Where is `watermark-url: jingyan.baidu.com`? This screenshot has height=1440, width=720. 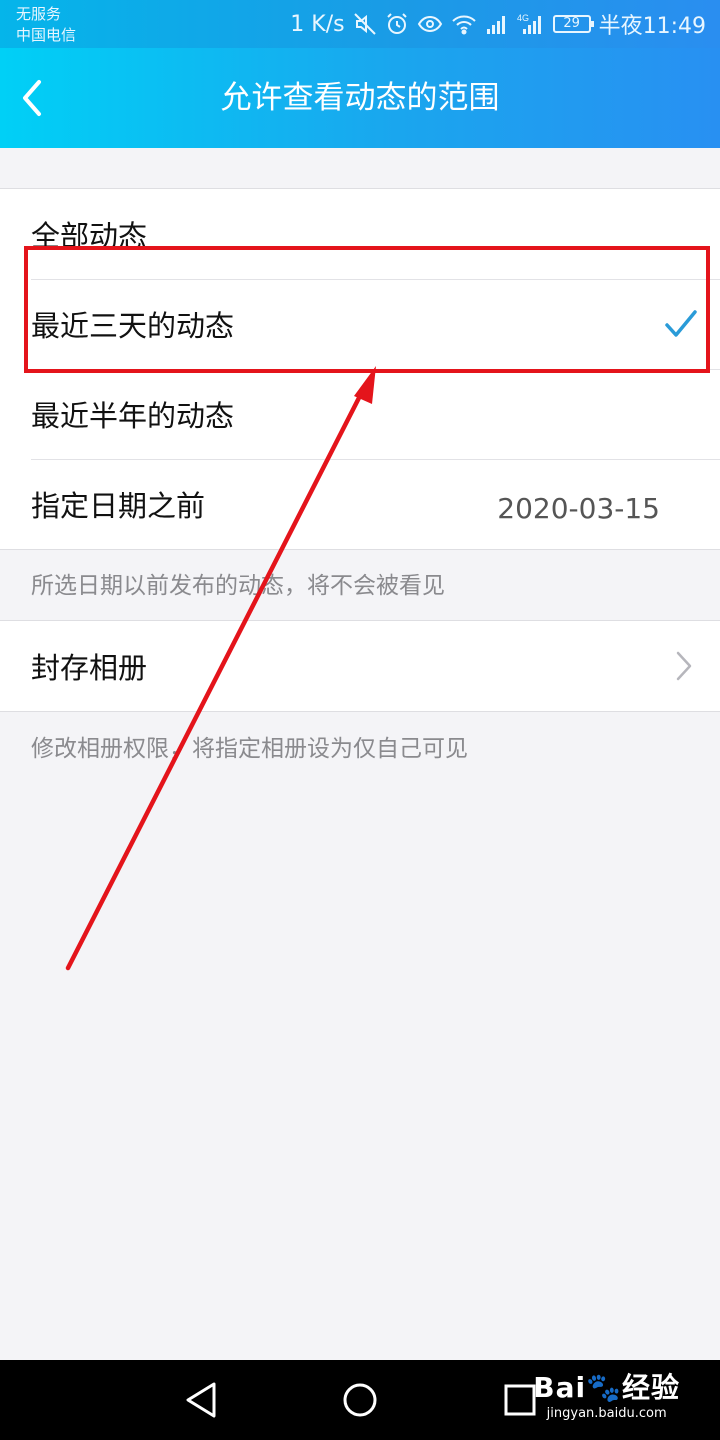
watermark-url: jingyan.baidu.com is located at coordinates (606, 1413).